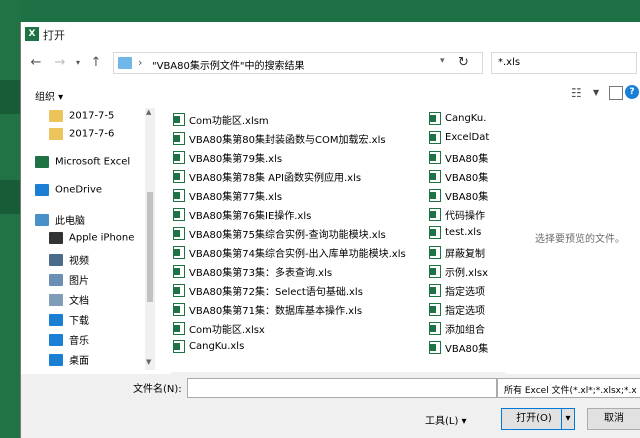 The width and height of the screenshot is (640, 438). What do you see at coordinates (56, 238) in the screenshot?
I see `phone-icon` at bounding box center [56, 238].